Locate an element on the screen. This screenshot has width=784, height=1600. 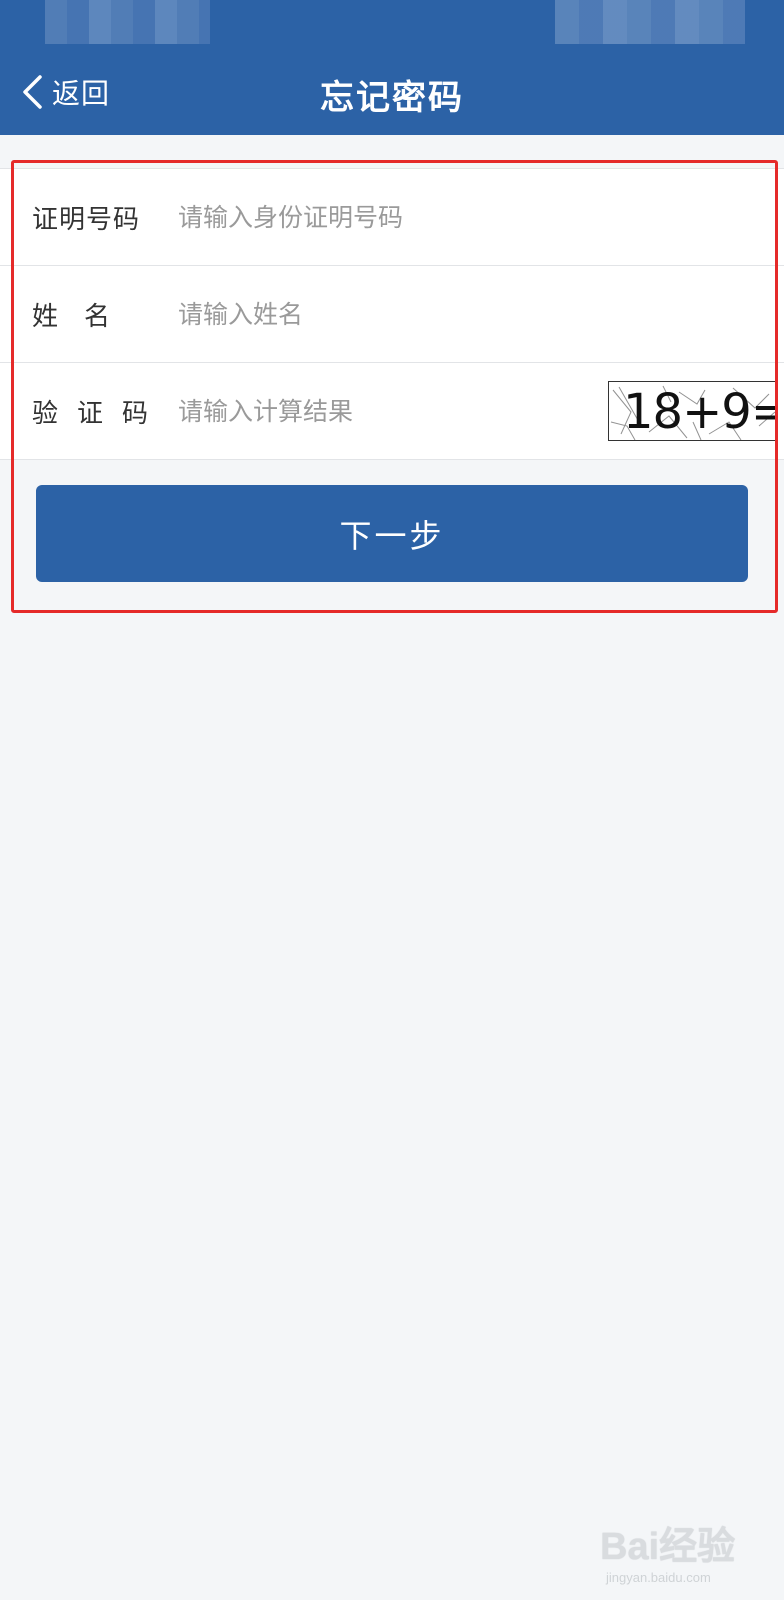
captcha-image: 18+9= is located at coordinates (693, 411).